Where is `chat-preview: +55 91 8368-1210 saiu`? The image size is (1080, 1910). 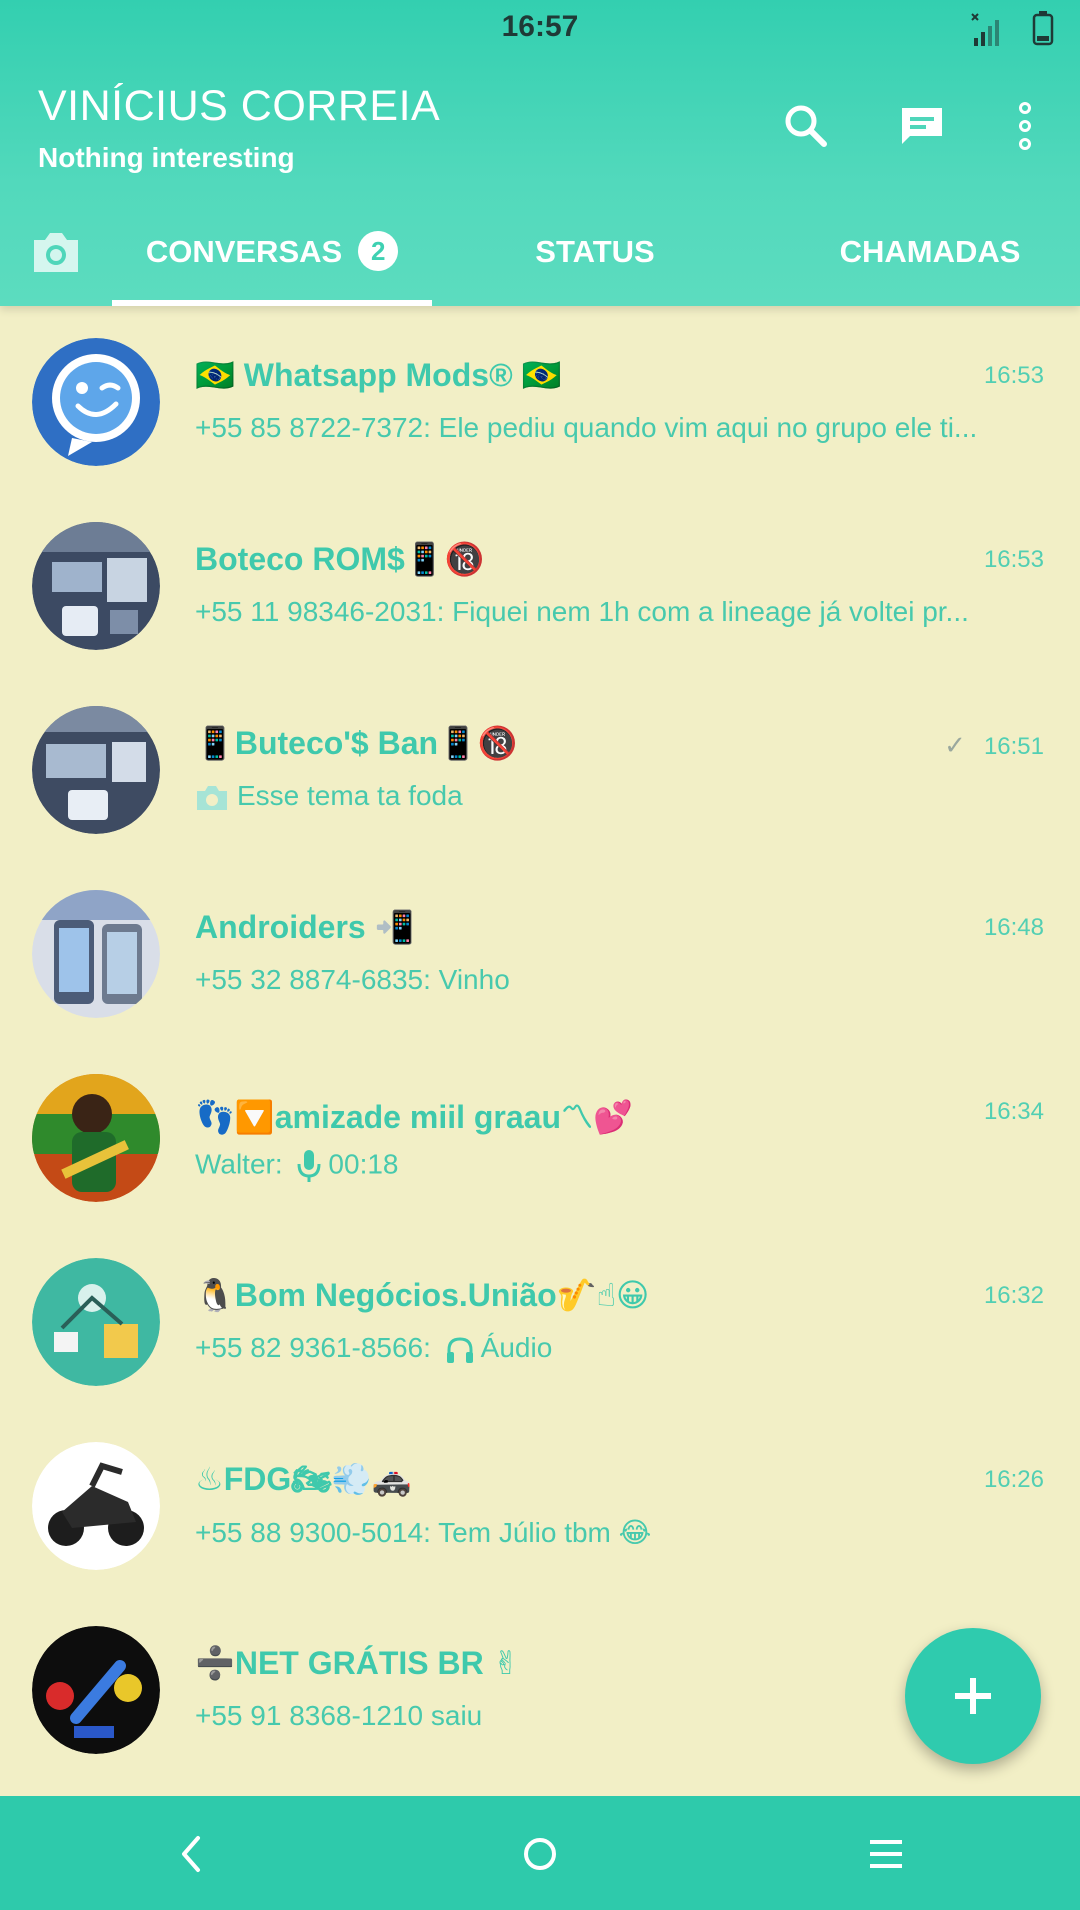
chat-preview: +55 91 8368-1210 saiu is located at coordinates (339, 1715).